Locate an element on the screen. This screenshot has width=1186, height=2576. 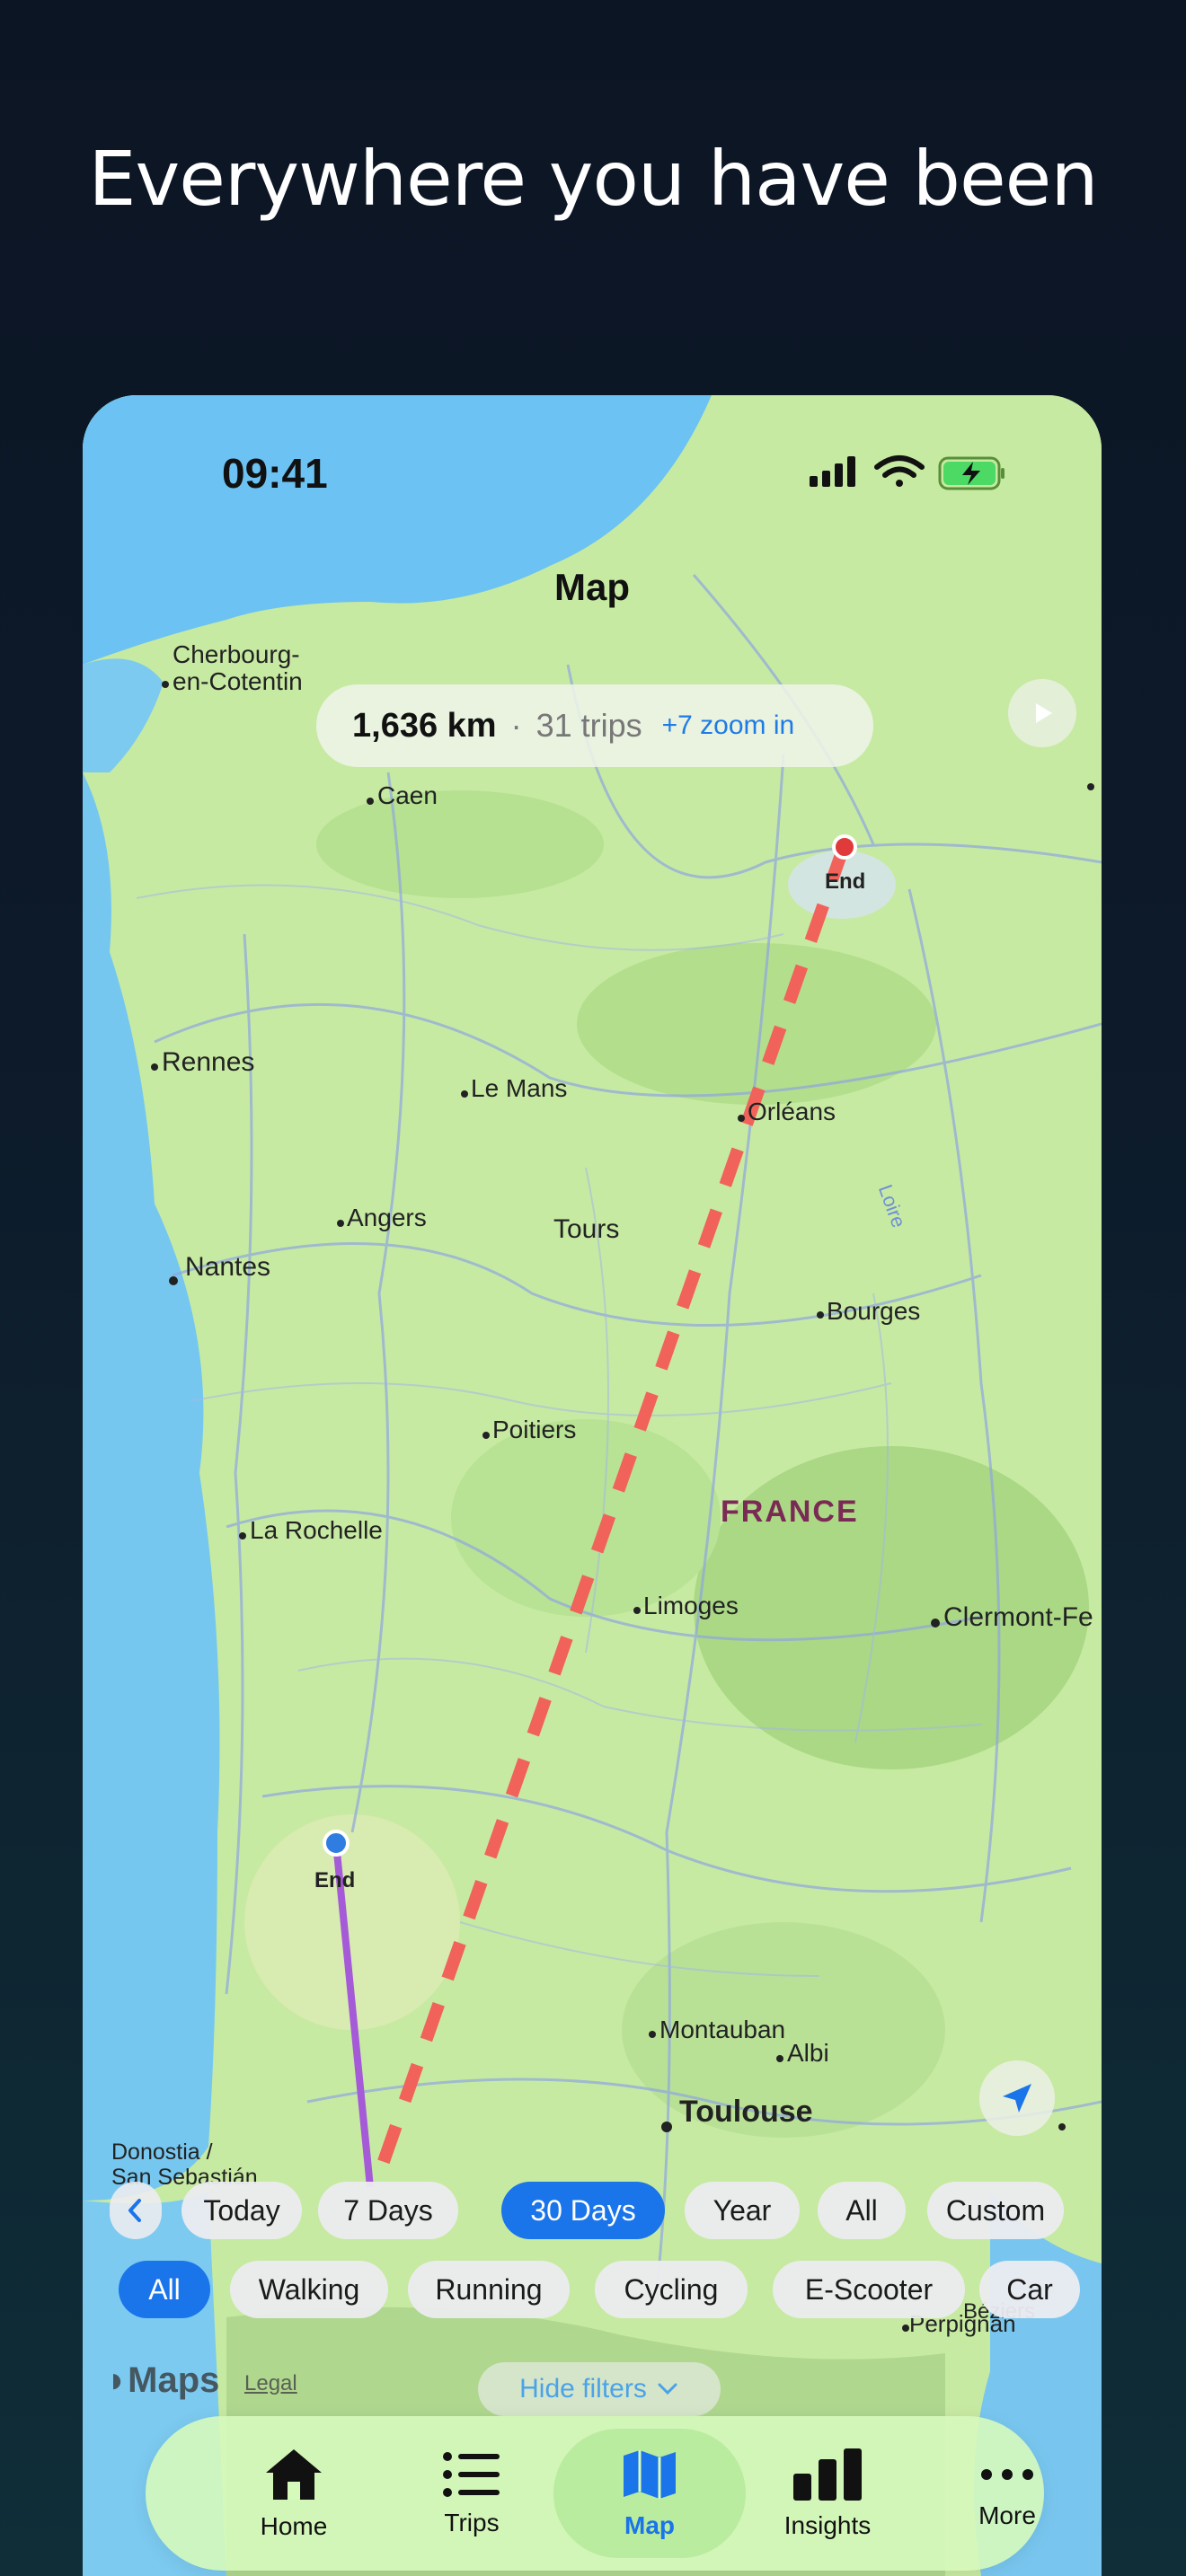
label-bourges: Bourges is located at coordinates (874, 1311).